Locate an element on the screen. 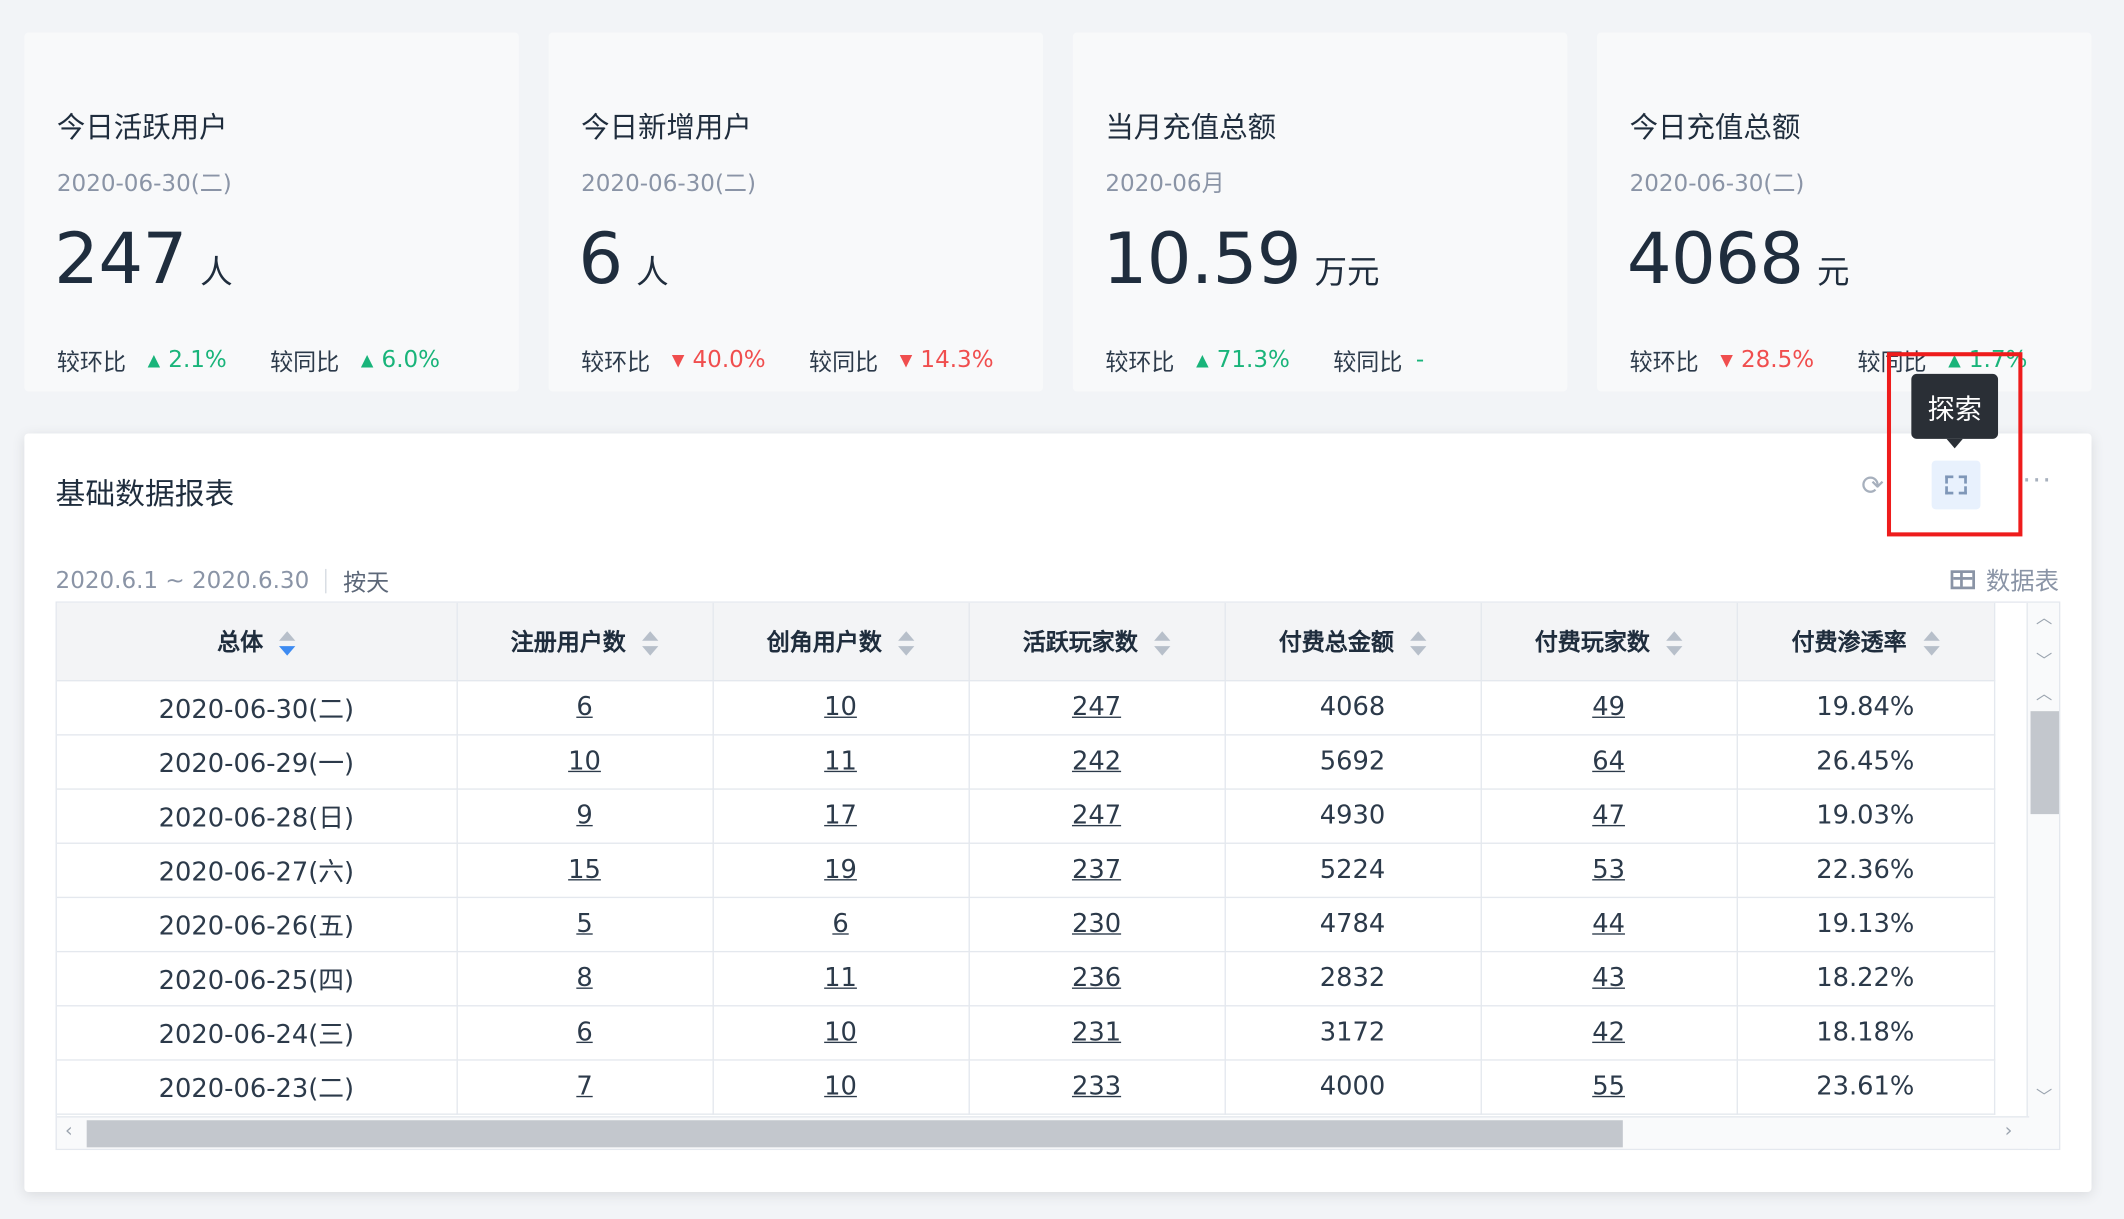  horizontal-scrollbar: ‹ › is located at coordinates (1043, 1132).